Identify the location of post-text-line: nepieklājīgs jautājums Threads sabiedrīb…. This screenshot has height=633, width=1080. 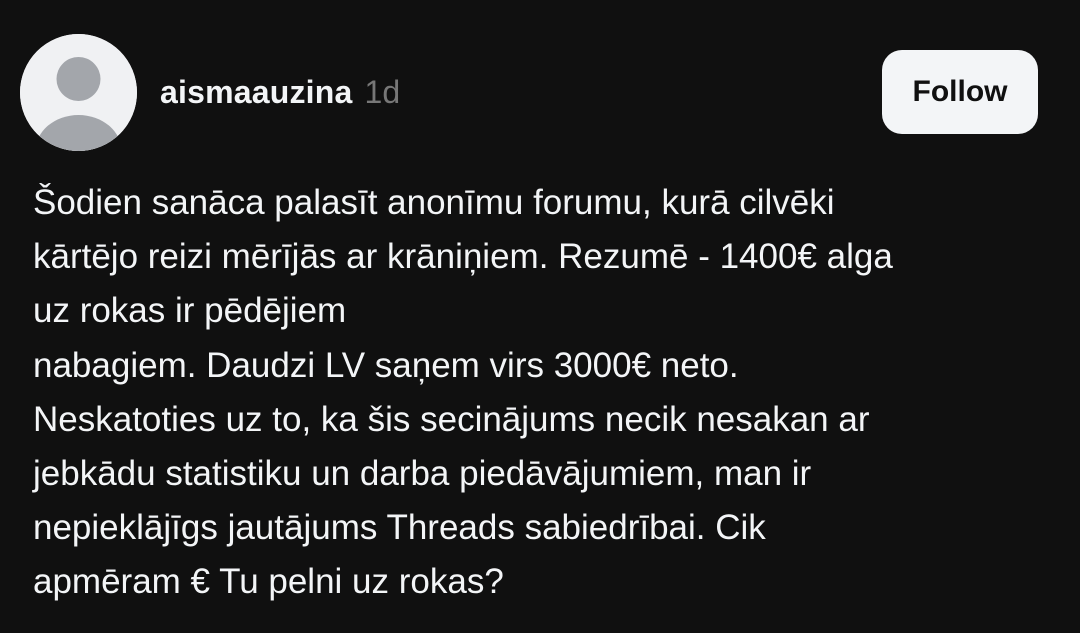
(399, 528).